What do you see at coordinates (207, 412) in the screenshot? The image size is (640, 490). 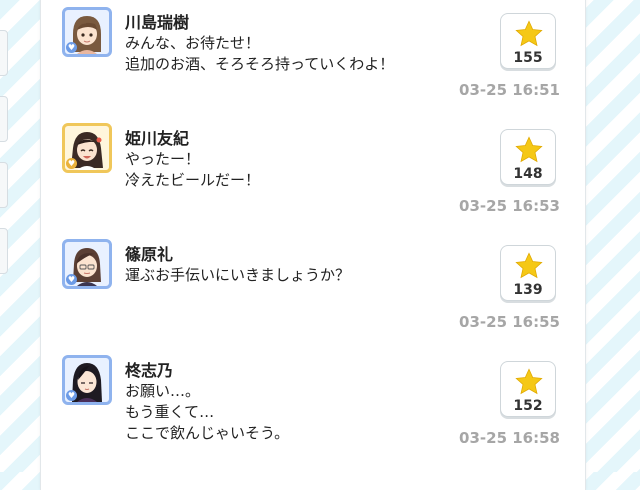 I see `message-text: お願い…。 もう重くて… ここで飲んじゃいそう。` at bounding box center [207, 412].